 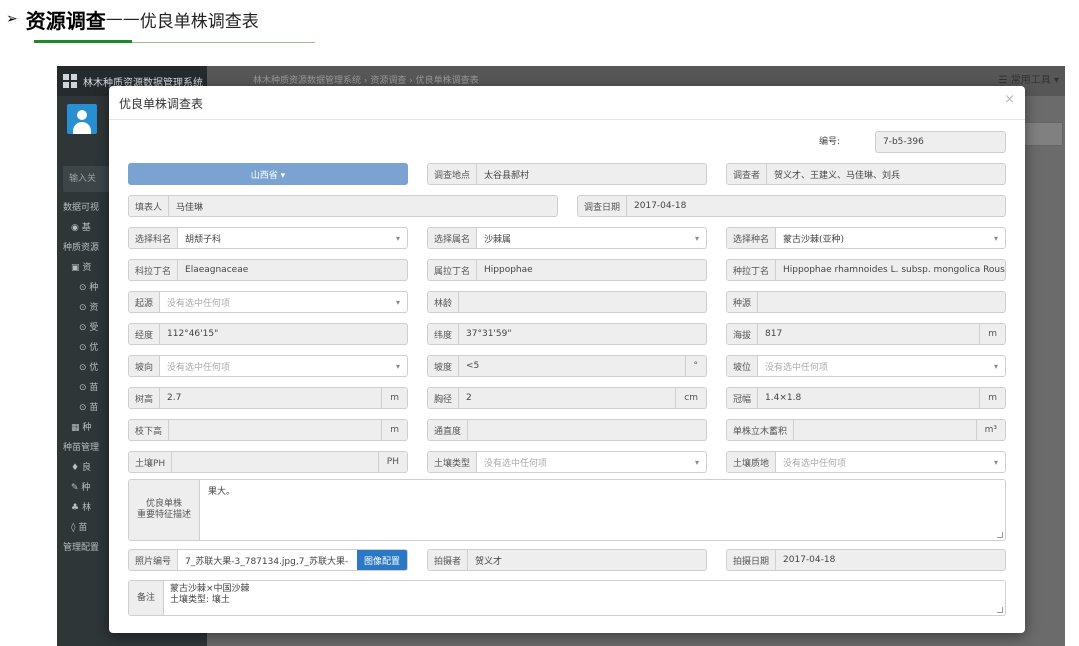 What do you see at coordinates (366, 81) in the screenshot?
I see `breadcrumb: 林木种质资源数据管理系统 › 资源调查 › 优良单株调查表` at bounding box center [366, 81].